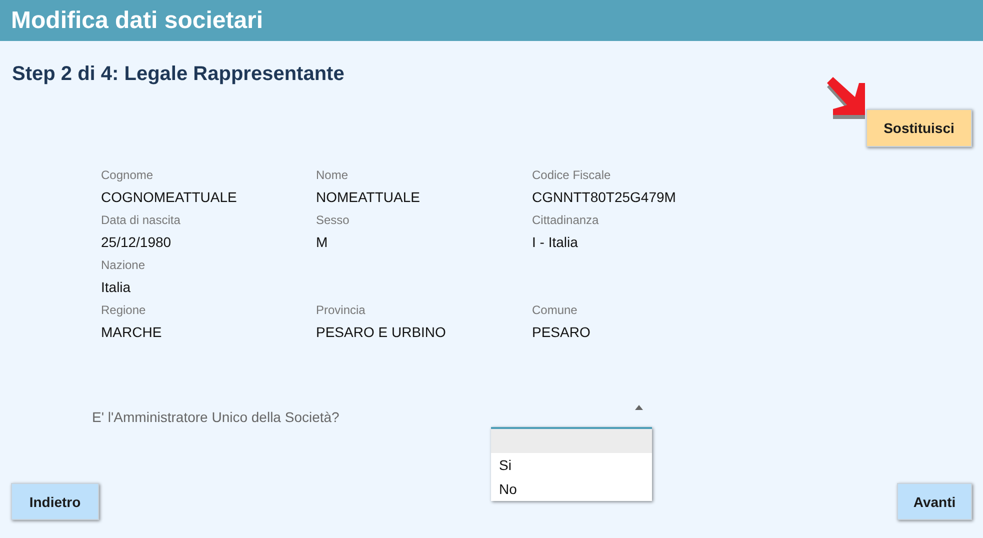 The image size is (983, 538). What do you see at coordinates (116, 287) in the screenshot?
I see `field-value: Italia` at bounding box center [116, 287].